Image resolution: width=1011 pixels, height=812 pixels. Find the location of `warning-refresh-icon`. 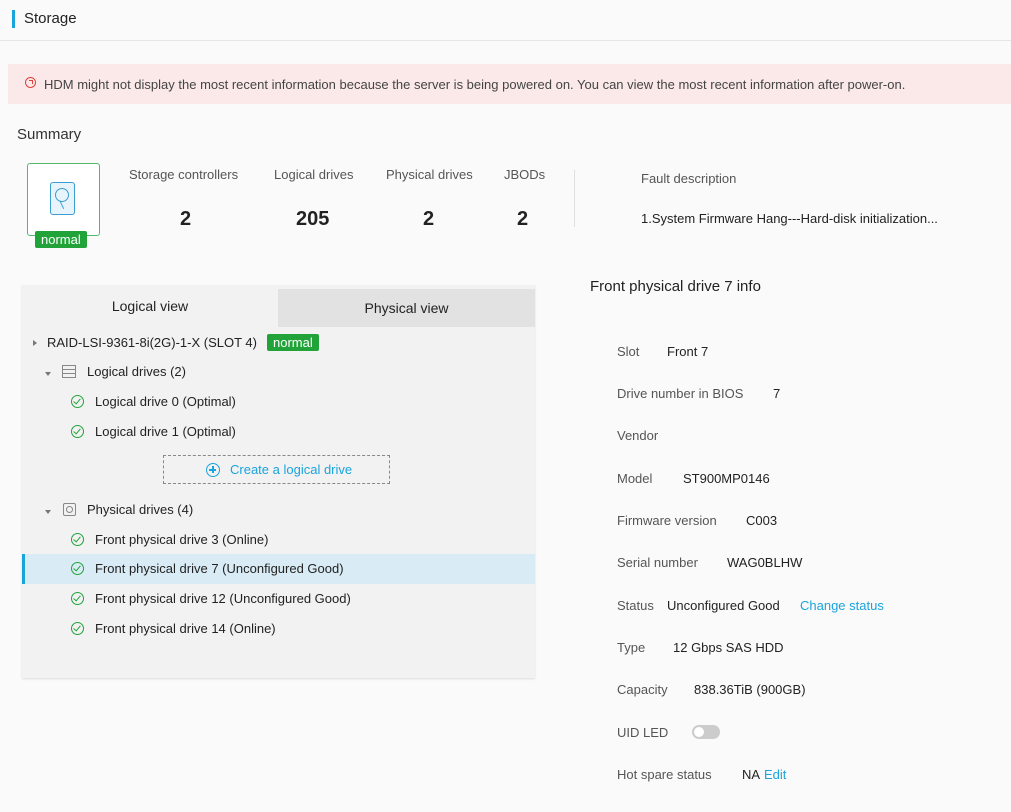

warning-refresh-icon is located at coordinates (30, 82).